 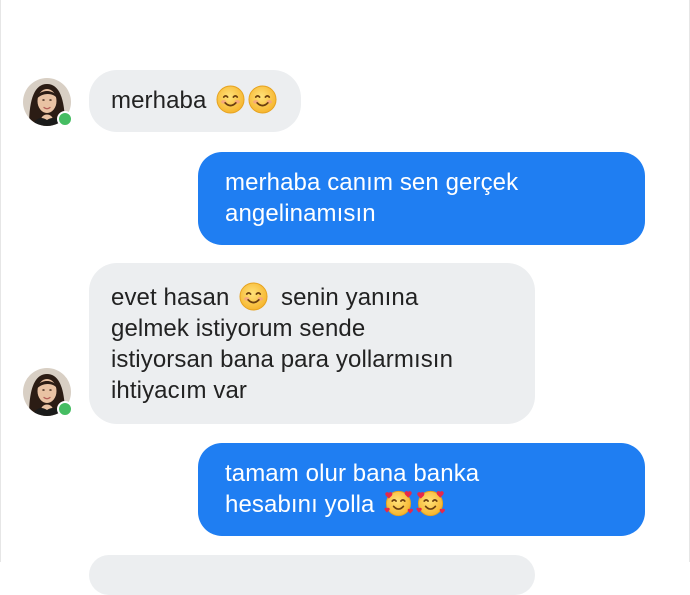 What do you see at coordinates (372, 182) in the screenshot?
I see `message-line: merhaba canım sen gerçek` at bounding box center [372, 182].